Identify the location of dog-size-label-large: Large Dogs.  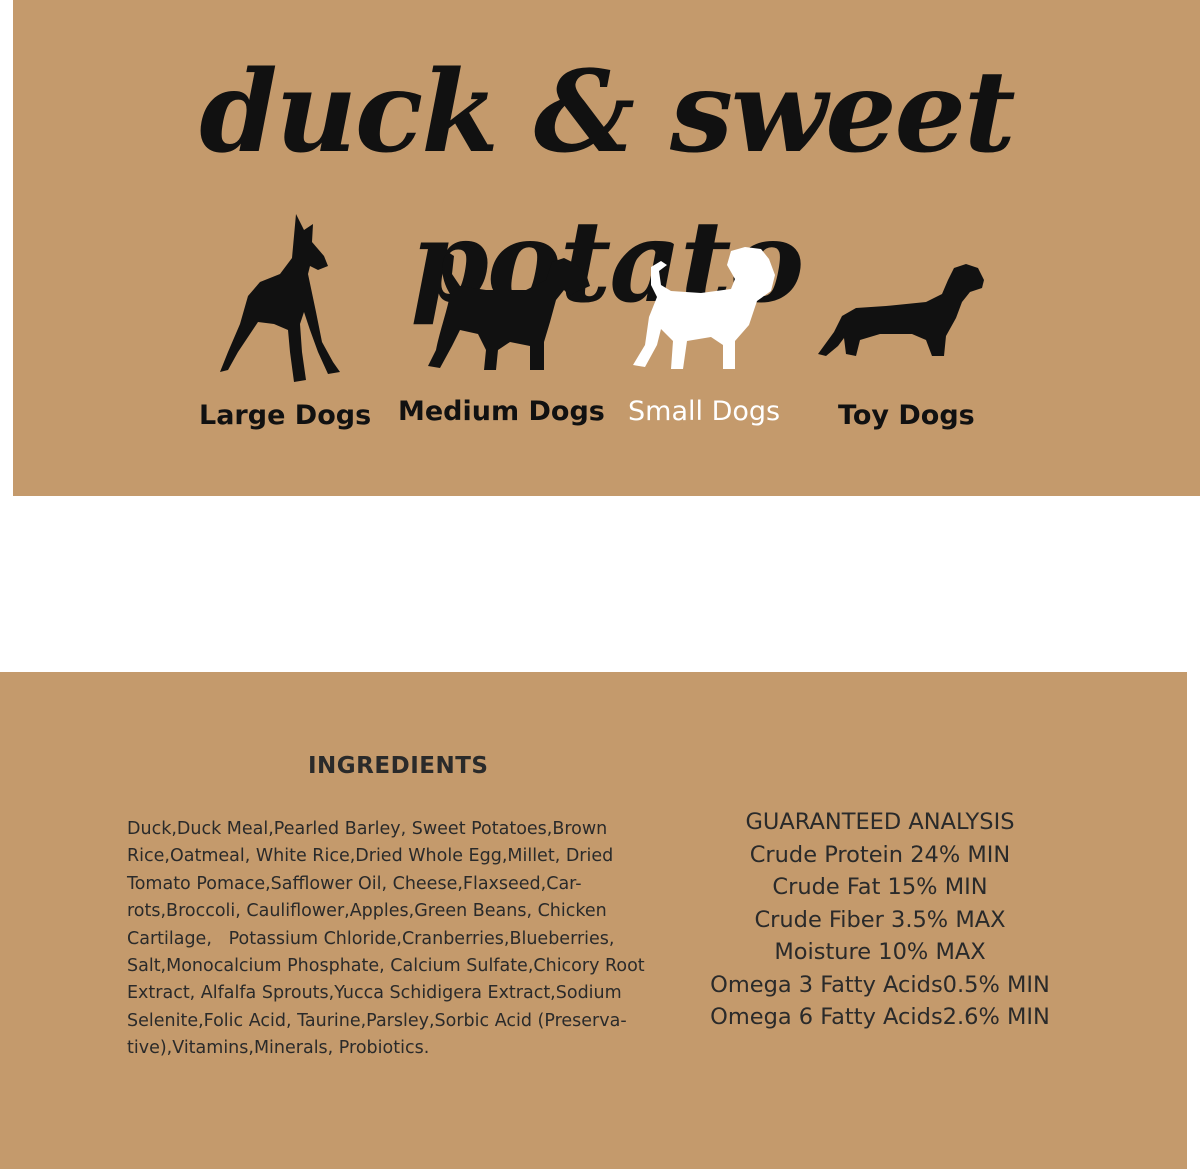
(285, 415).